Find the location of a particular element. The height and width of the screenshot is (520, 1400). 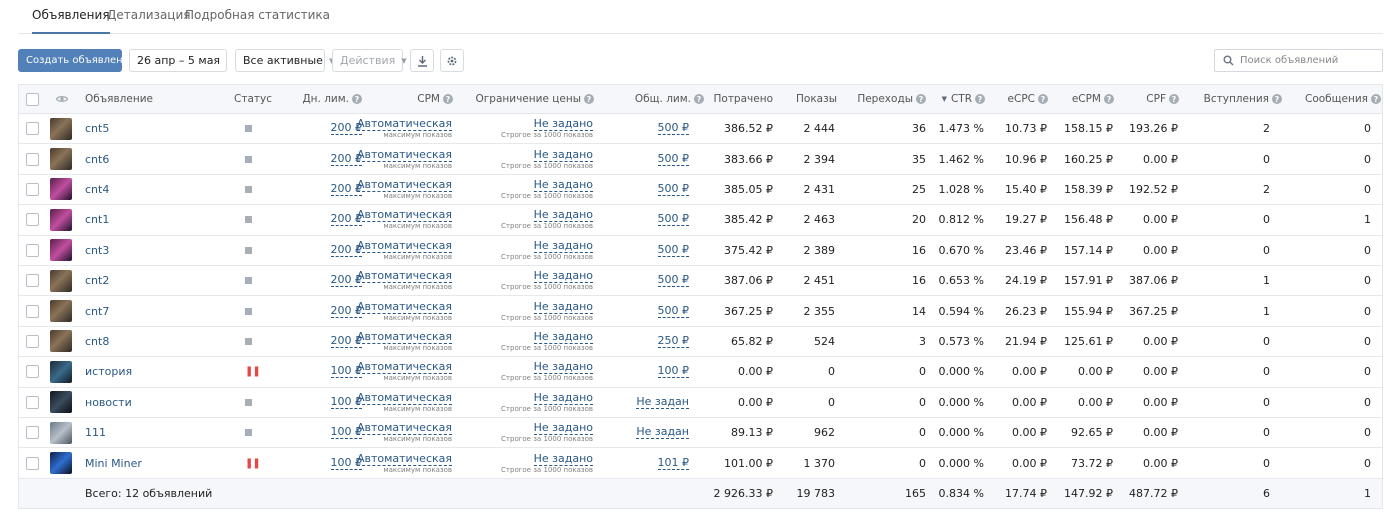

col-clicks: Переходы? is located at coordinates (885, 99).